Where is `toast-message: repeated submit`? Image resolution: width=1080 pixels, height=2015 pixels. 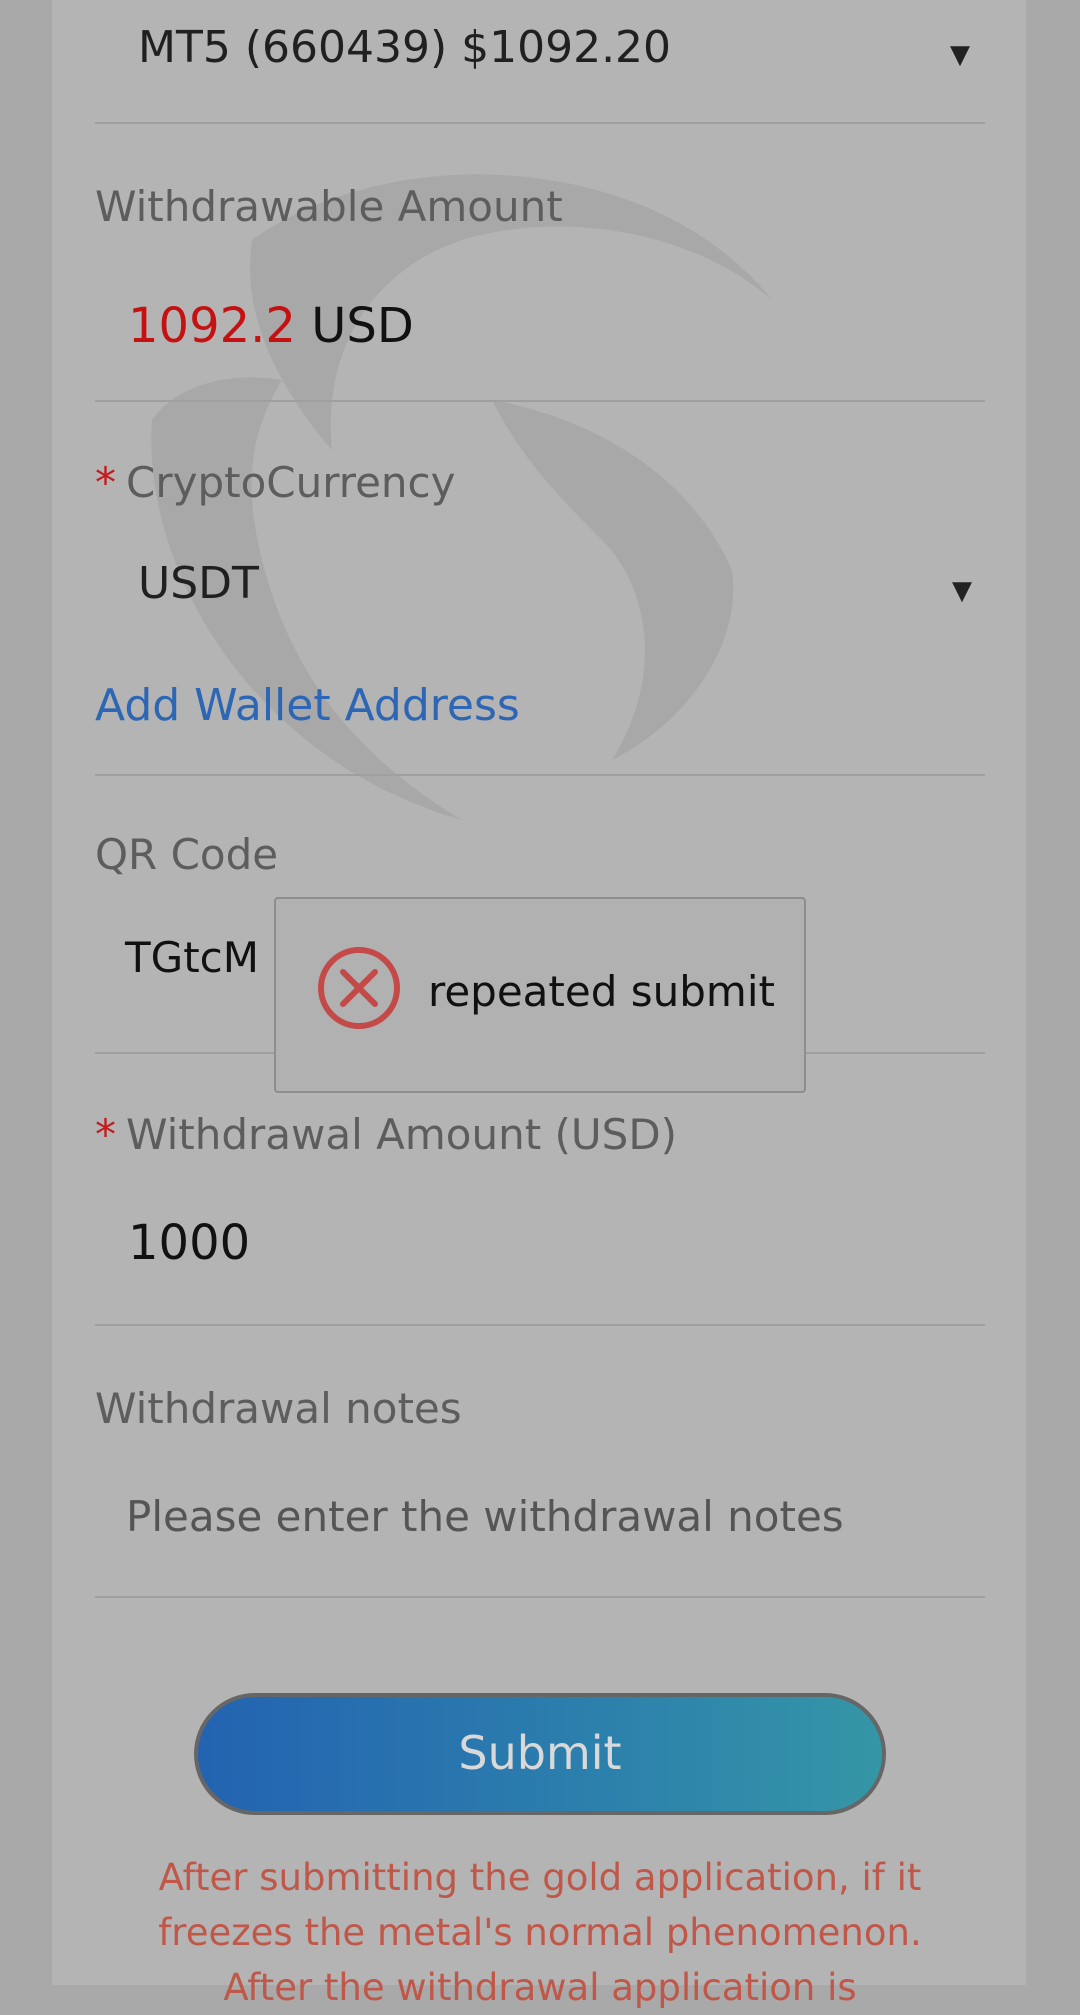 toast-message: repeated submit is located at coordinates (601, 991).